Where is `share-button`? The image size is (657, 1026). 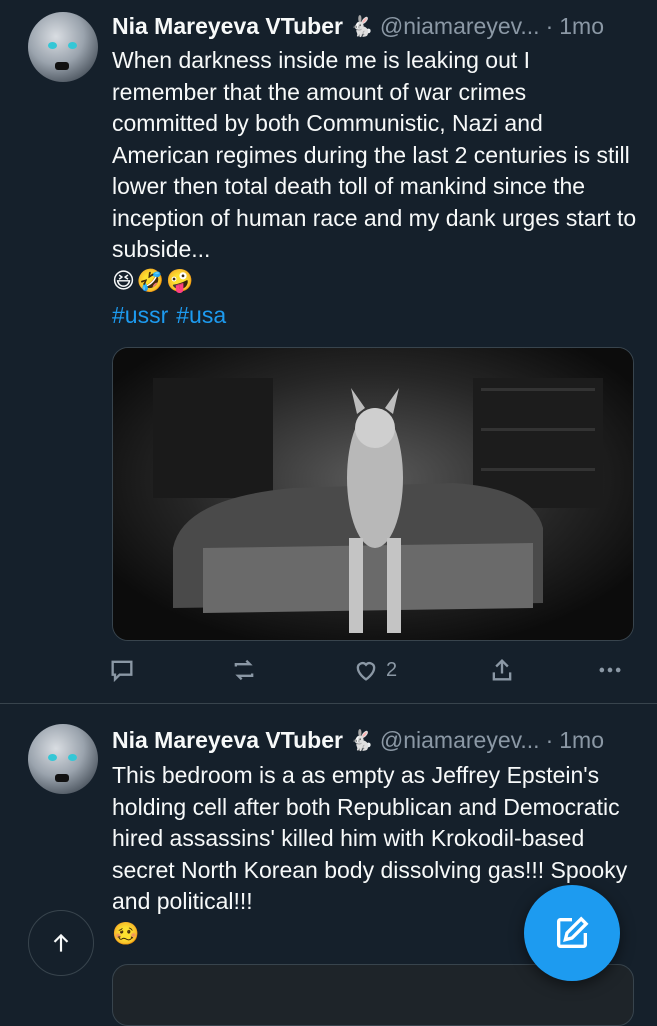 share-button is located at coordinates (502, 670).